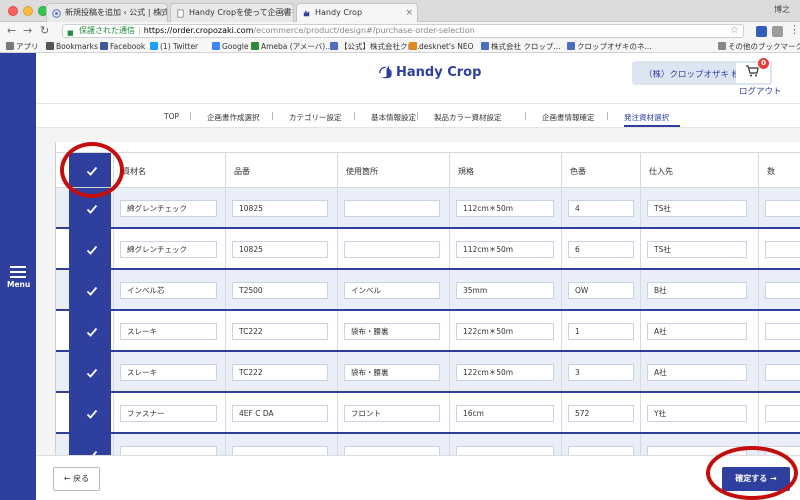  I want to click on step-item: TOP, so click(171, 116).